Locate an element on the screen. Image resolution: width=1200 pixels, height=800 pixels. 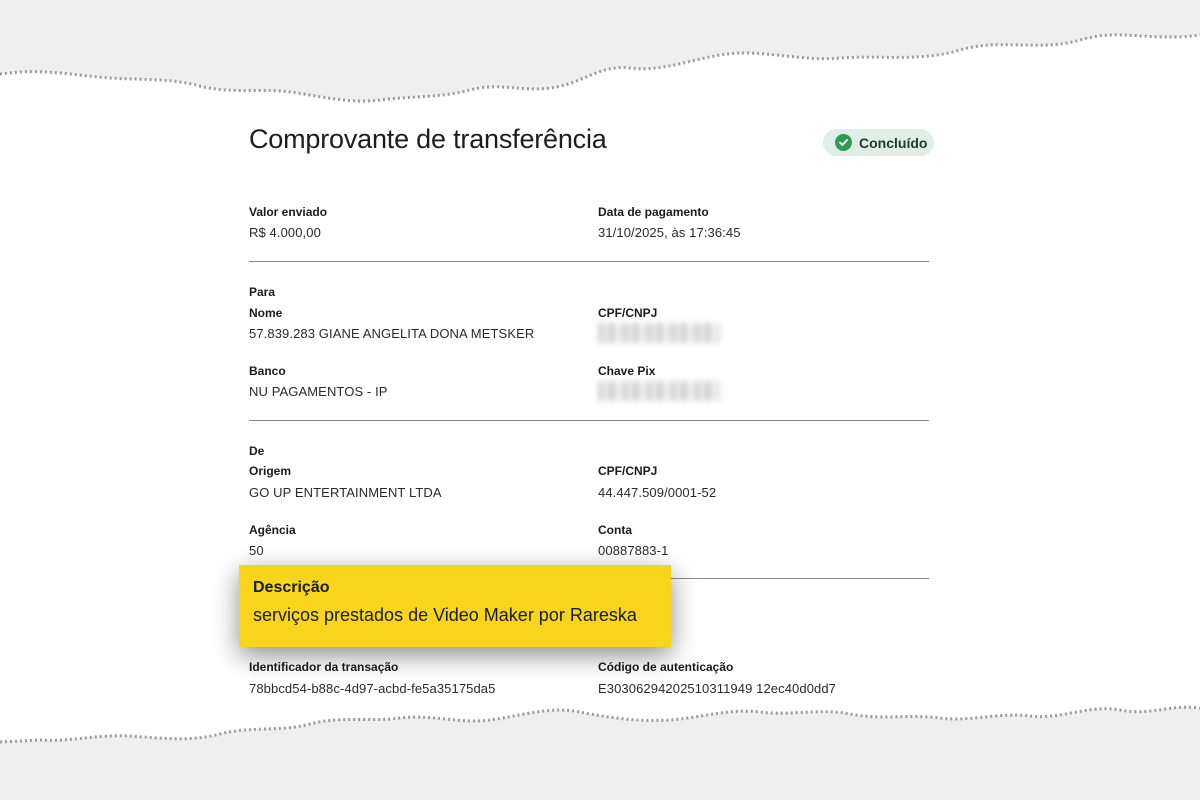
status-text: Concluído is located at coordinates (893, 142).